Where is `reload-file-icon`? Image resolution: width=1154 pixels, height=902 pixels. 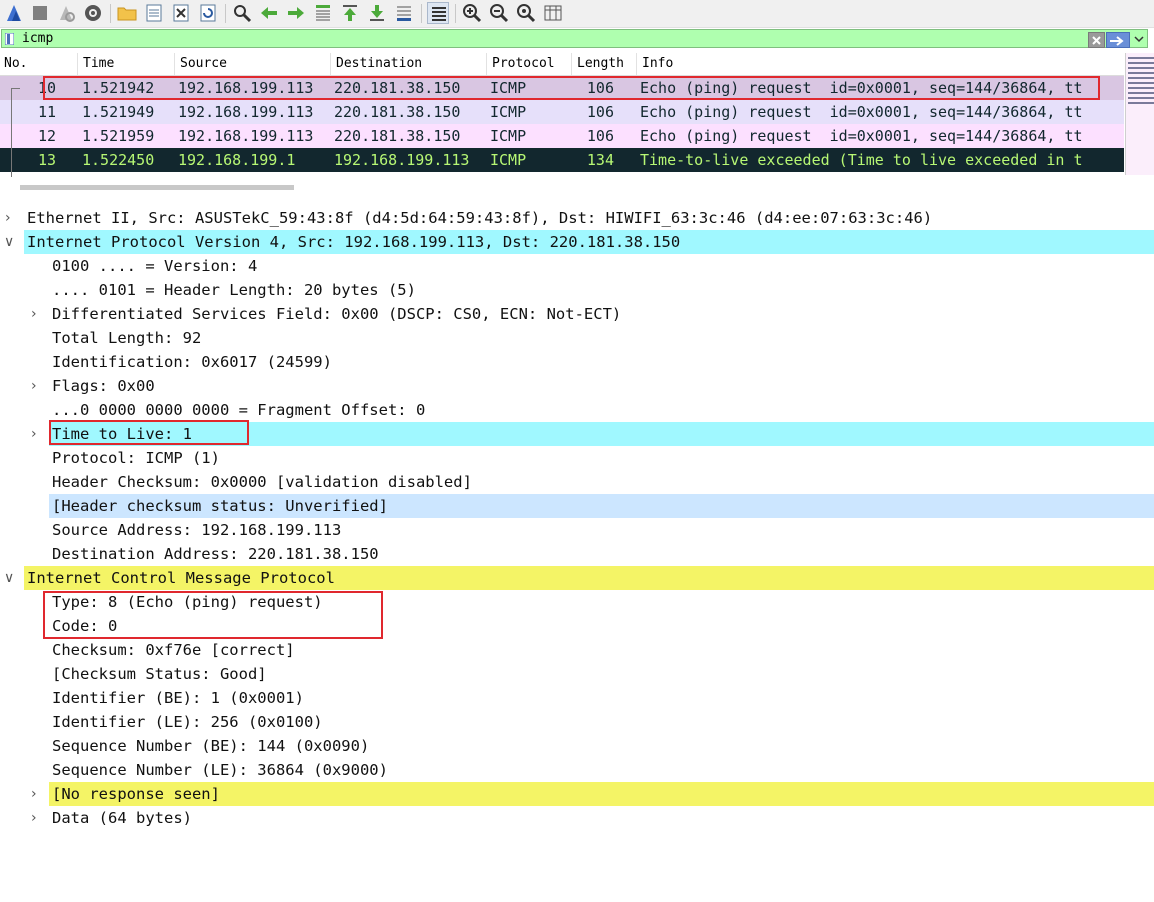
reload-file-icon is located at coordinates (208, 13).